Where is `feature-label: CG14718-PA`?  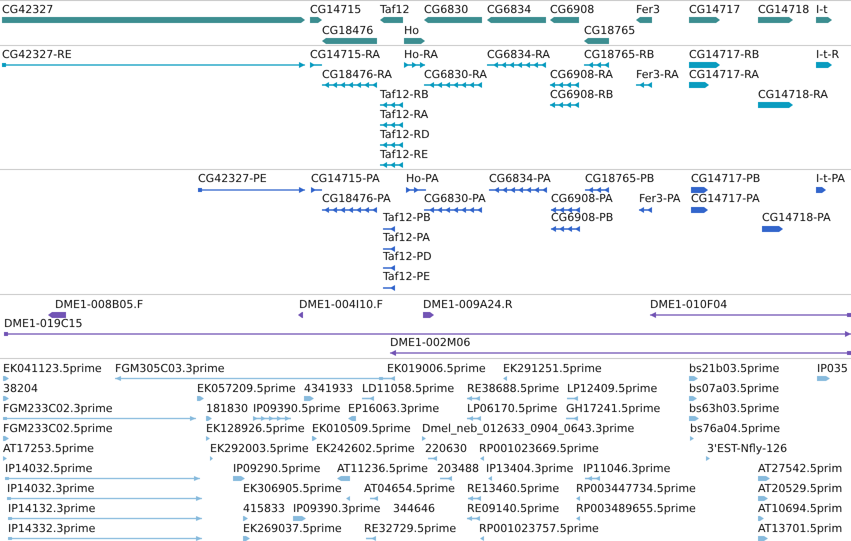 feature-label: CG14718-PA is located at coordinates (796, 217).